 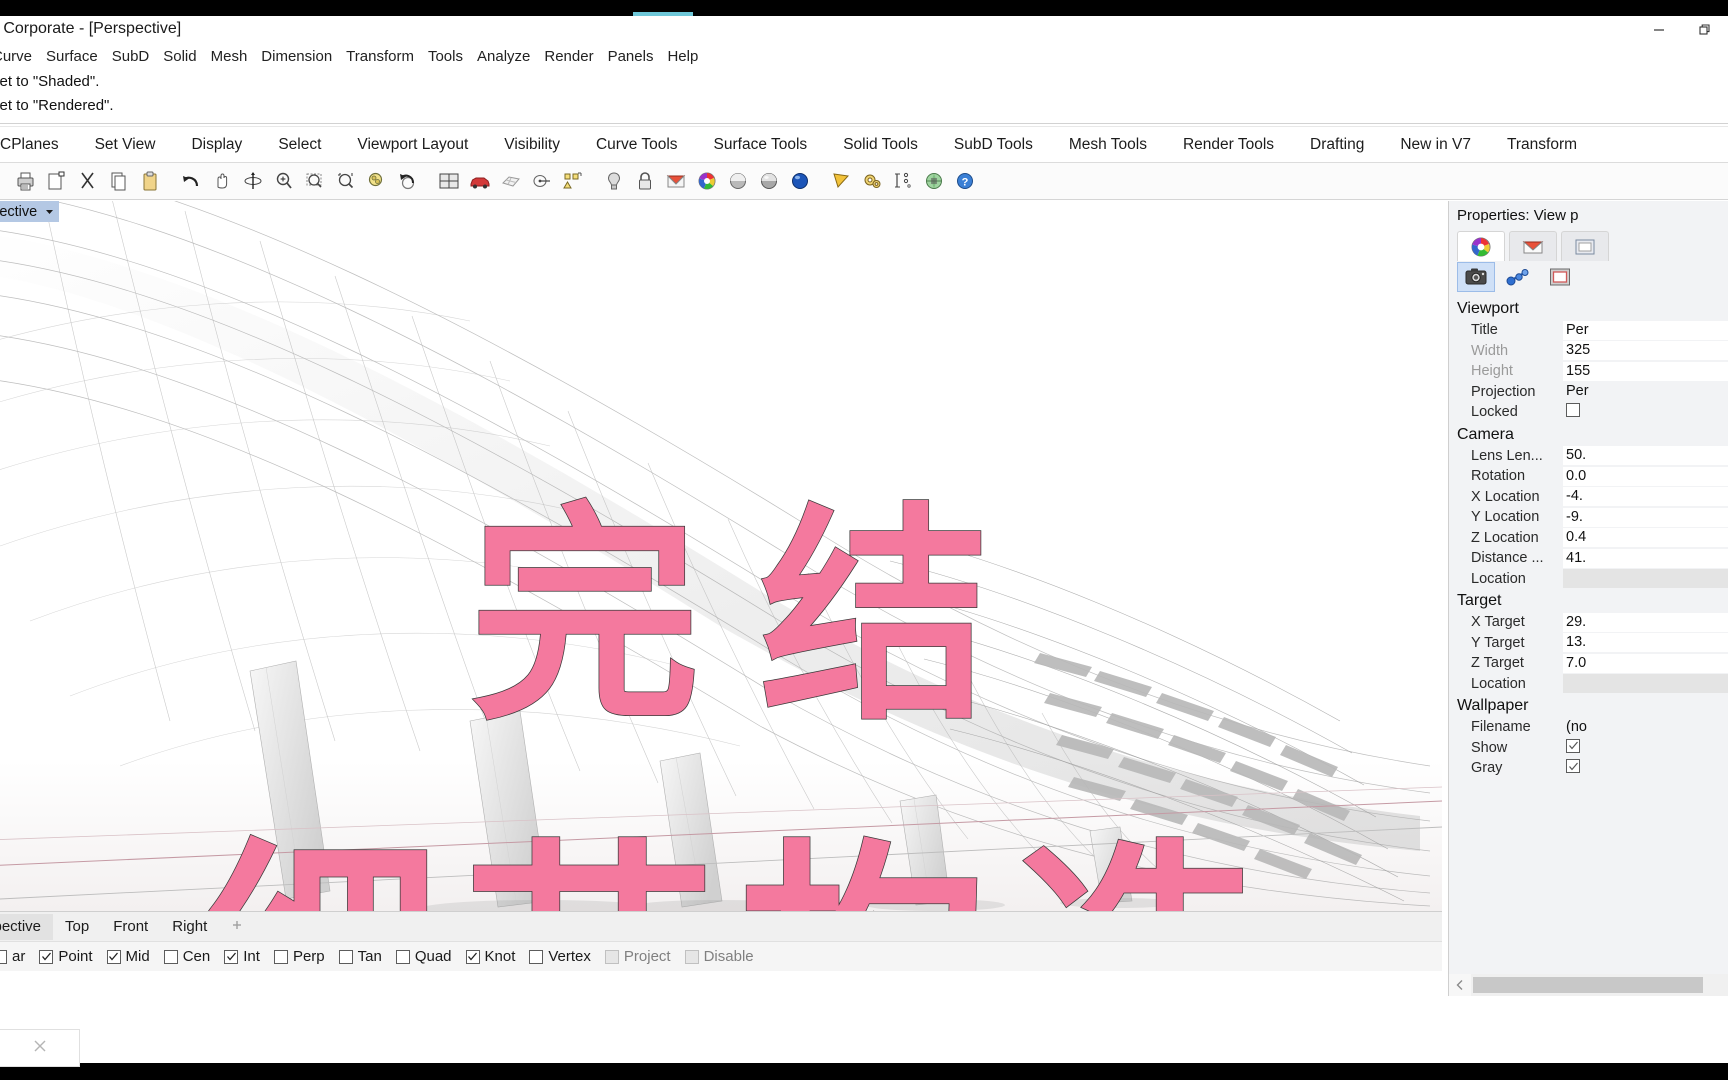 What do you see at coordinates (964, 181) in the screenshot?
I see `help-icon: ?` at bounding box center [964, 181].